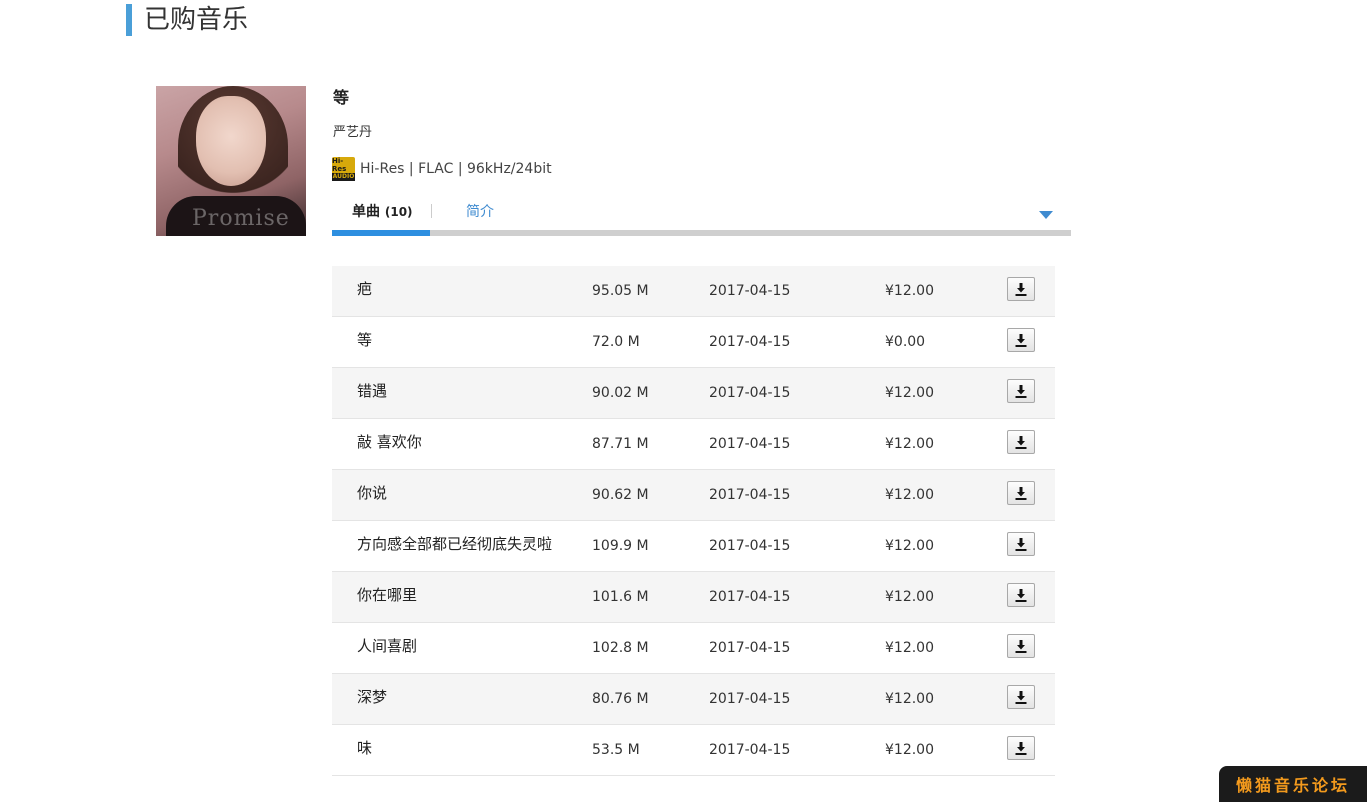 The image size is (1369, 804). I want to click on tab-separator, so click(431, 211).